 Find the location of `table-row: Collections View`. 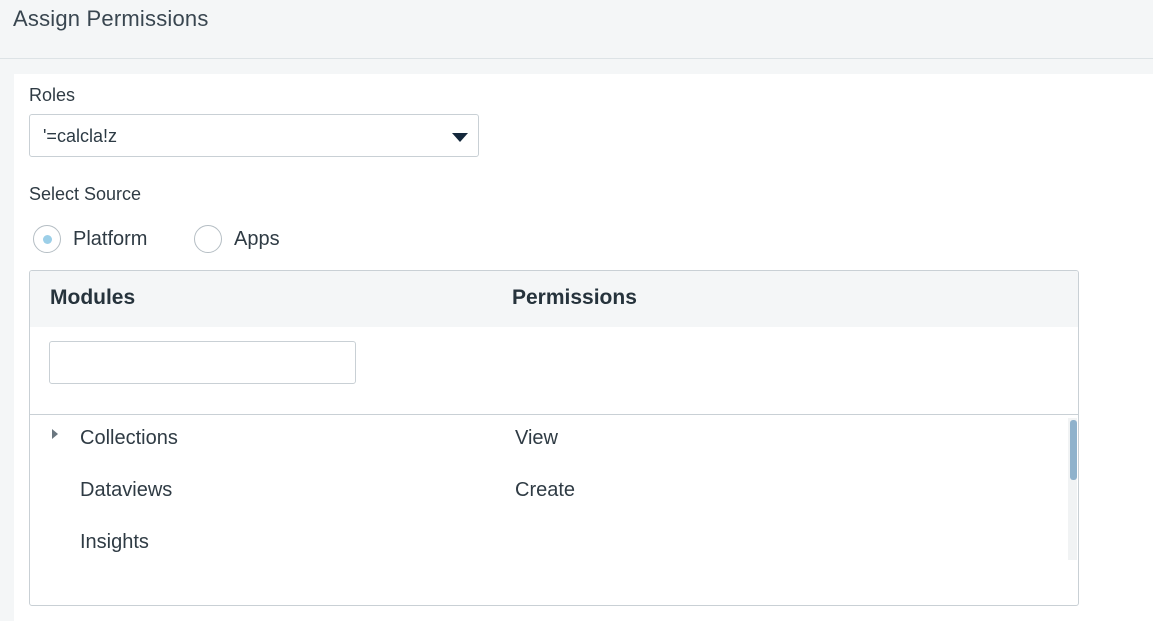

table-row: Collections View is located at coordinates (550, 442).